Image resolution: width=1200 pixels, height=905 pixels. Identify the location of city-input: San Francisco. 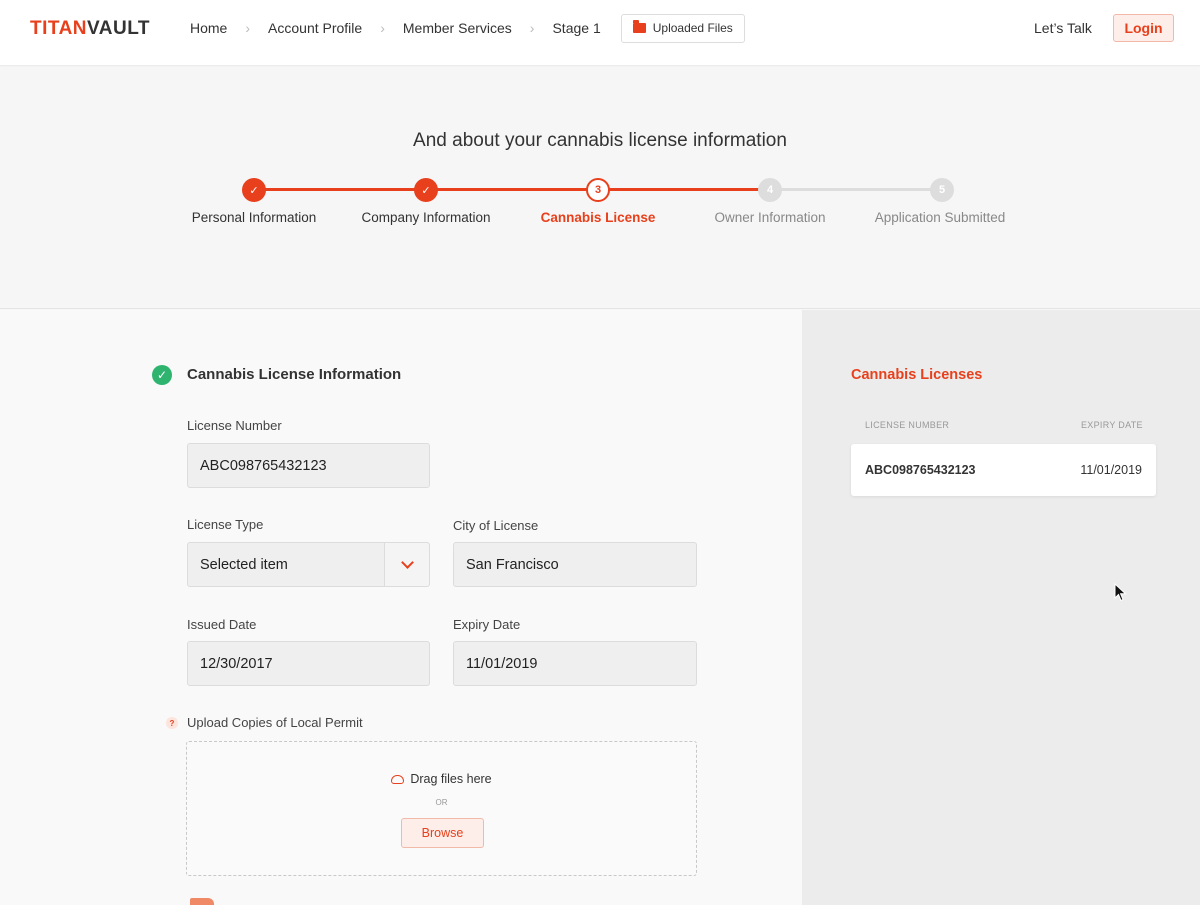
(575, 564).